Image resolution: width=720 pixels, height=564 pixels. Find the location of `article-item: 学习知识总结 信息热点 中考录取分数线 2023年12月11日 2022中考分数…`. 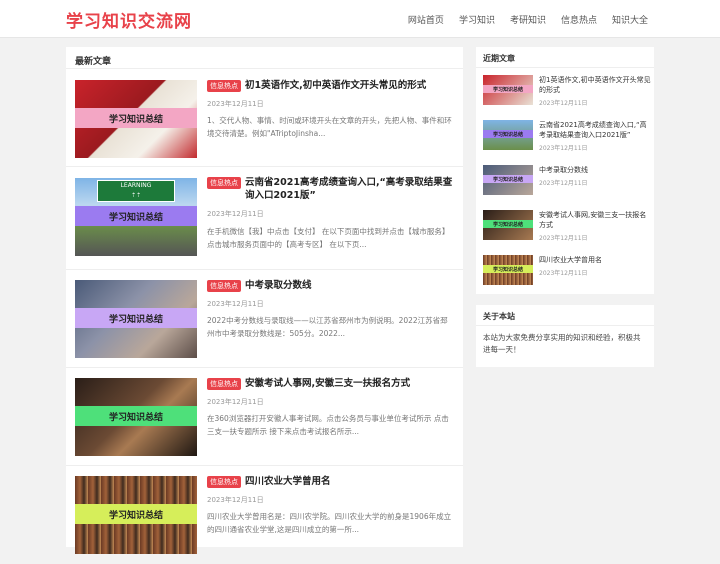

article-item: 学习知识总结 信息热点 中考录取分数线 2023年12月11日 2022中考分数… is located at coordinates (264, 319).